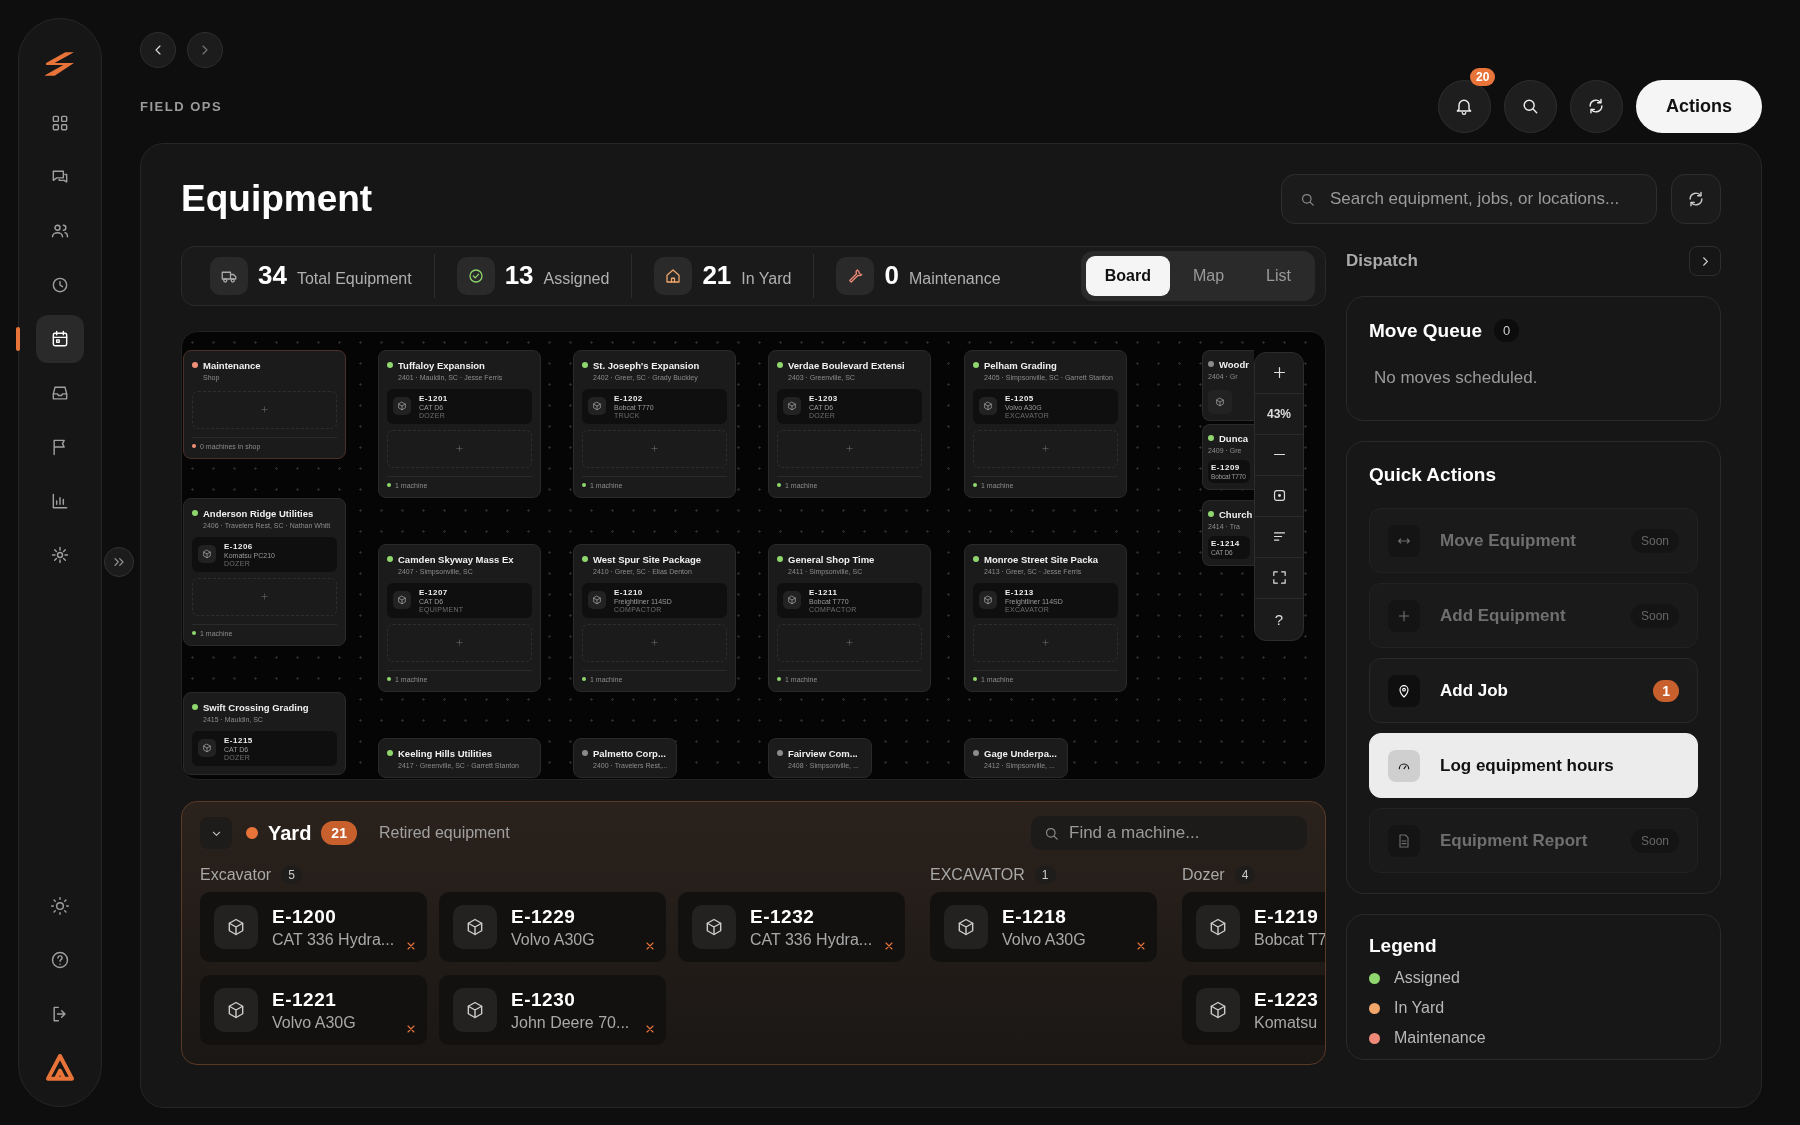 This screenshot has height=1125, width=1800. What do you see at coordinates (1699, 106) in the screenshot?
I see `actions-button: Actions` at bounding box center [1699, 106].